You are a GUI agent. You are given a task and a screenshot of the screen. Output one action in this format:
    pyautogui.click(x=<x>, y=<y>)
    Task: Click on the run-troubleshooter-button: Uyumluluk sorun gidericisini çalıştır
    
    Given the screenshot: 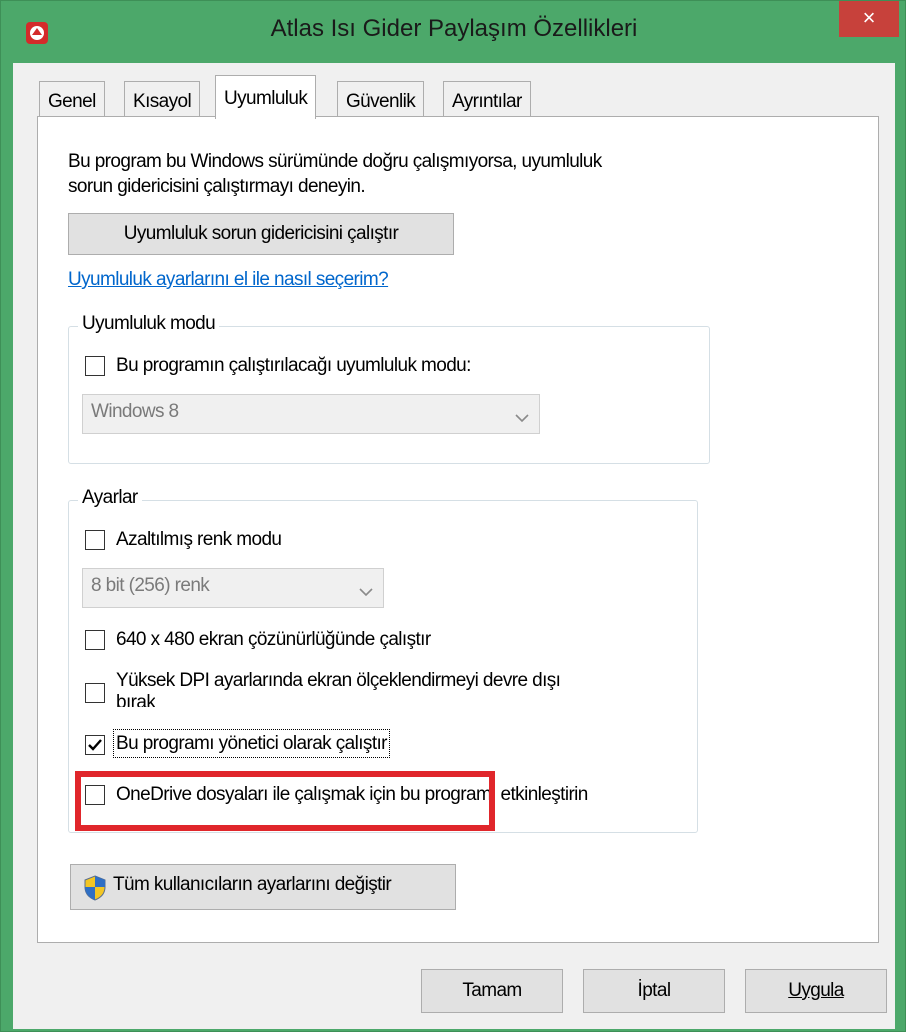 What is the action you would take?
    pyautogui.click(x=261, y=234)
    